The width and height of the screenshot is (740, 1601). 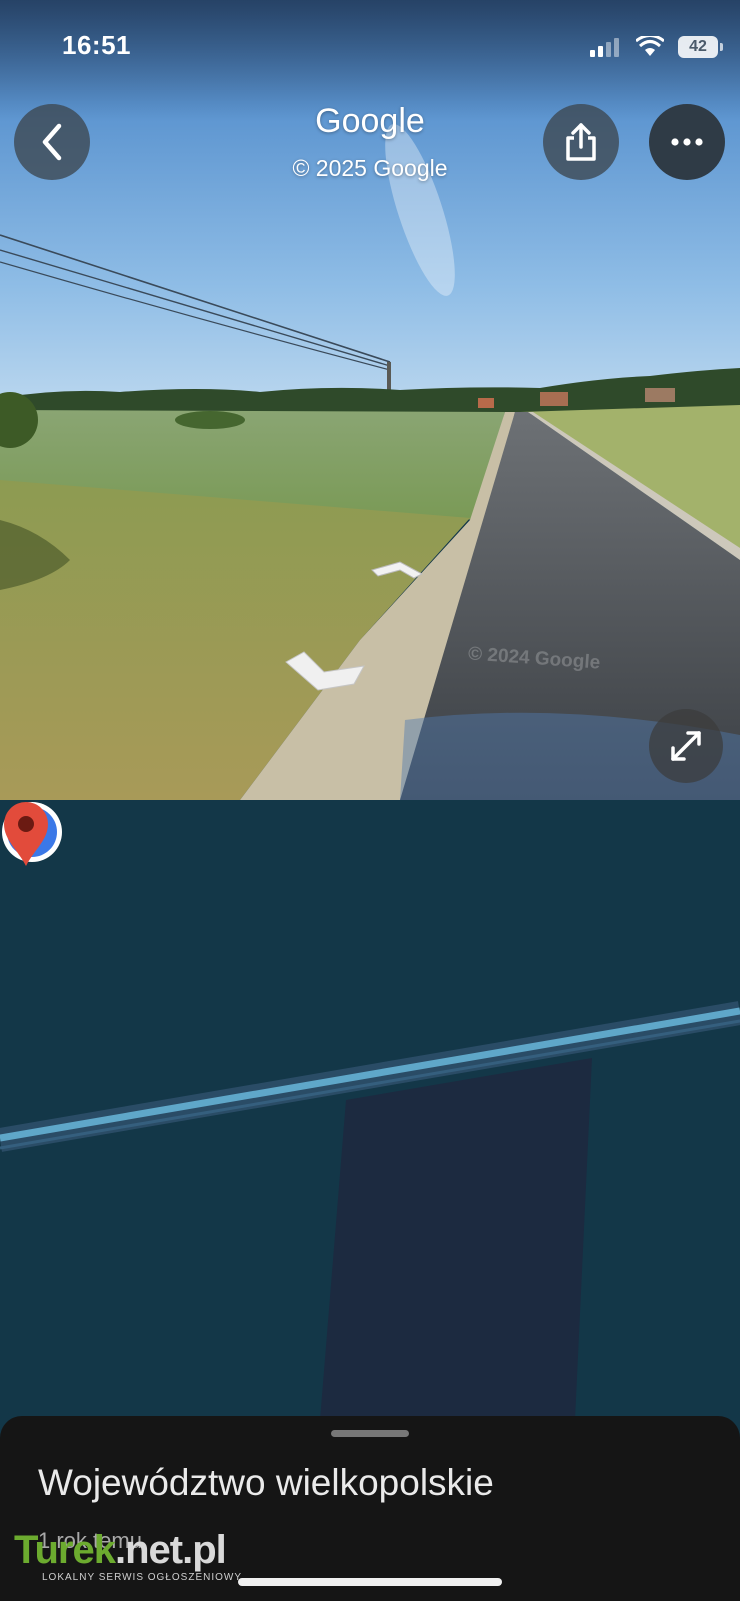 What do you see at coordinates (329, 670) in the screenshot?
I see `nav-arrow-backward` at bounding box center [329, 670].